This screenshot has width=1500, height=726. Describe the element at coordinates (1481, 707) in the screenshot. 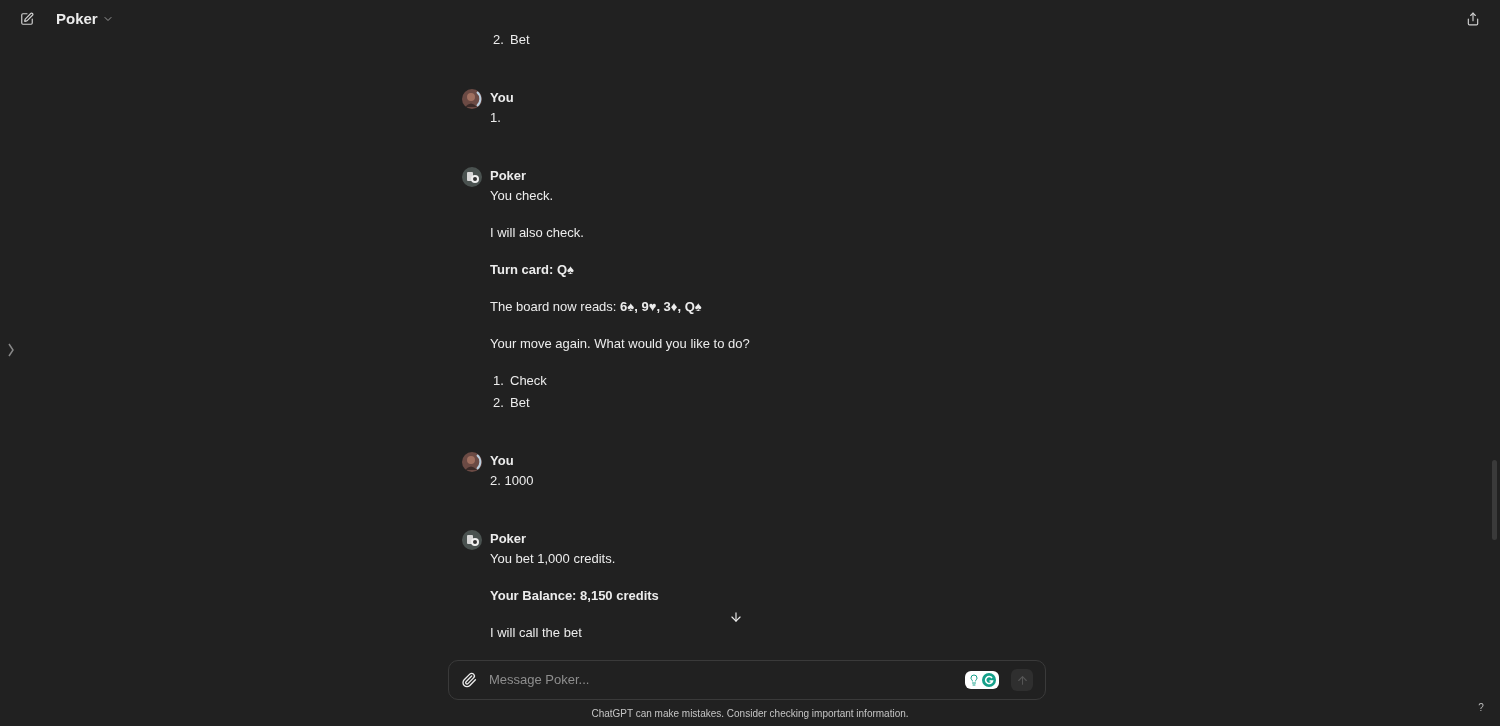

I see `help-button: ?` at that location.